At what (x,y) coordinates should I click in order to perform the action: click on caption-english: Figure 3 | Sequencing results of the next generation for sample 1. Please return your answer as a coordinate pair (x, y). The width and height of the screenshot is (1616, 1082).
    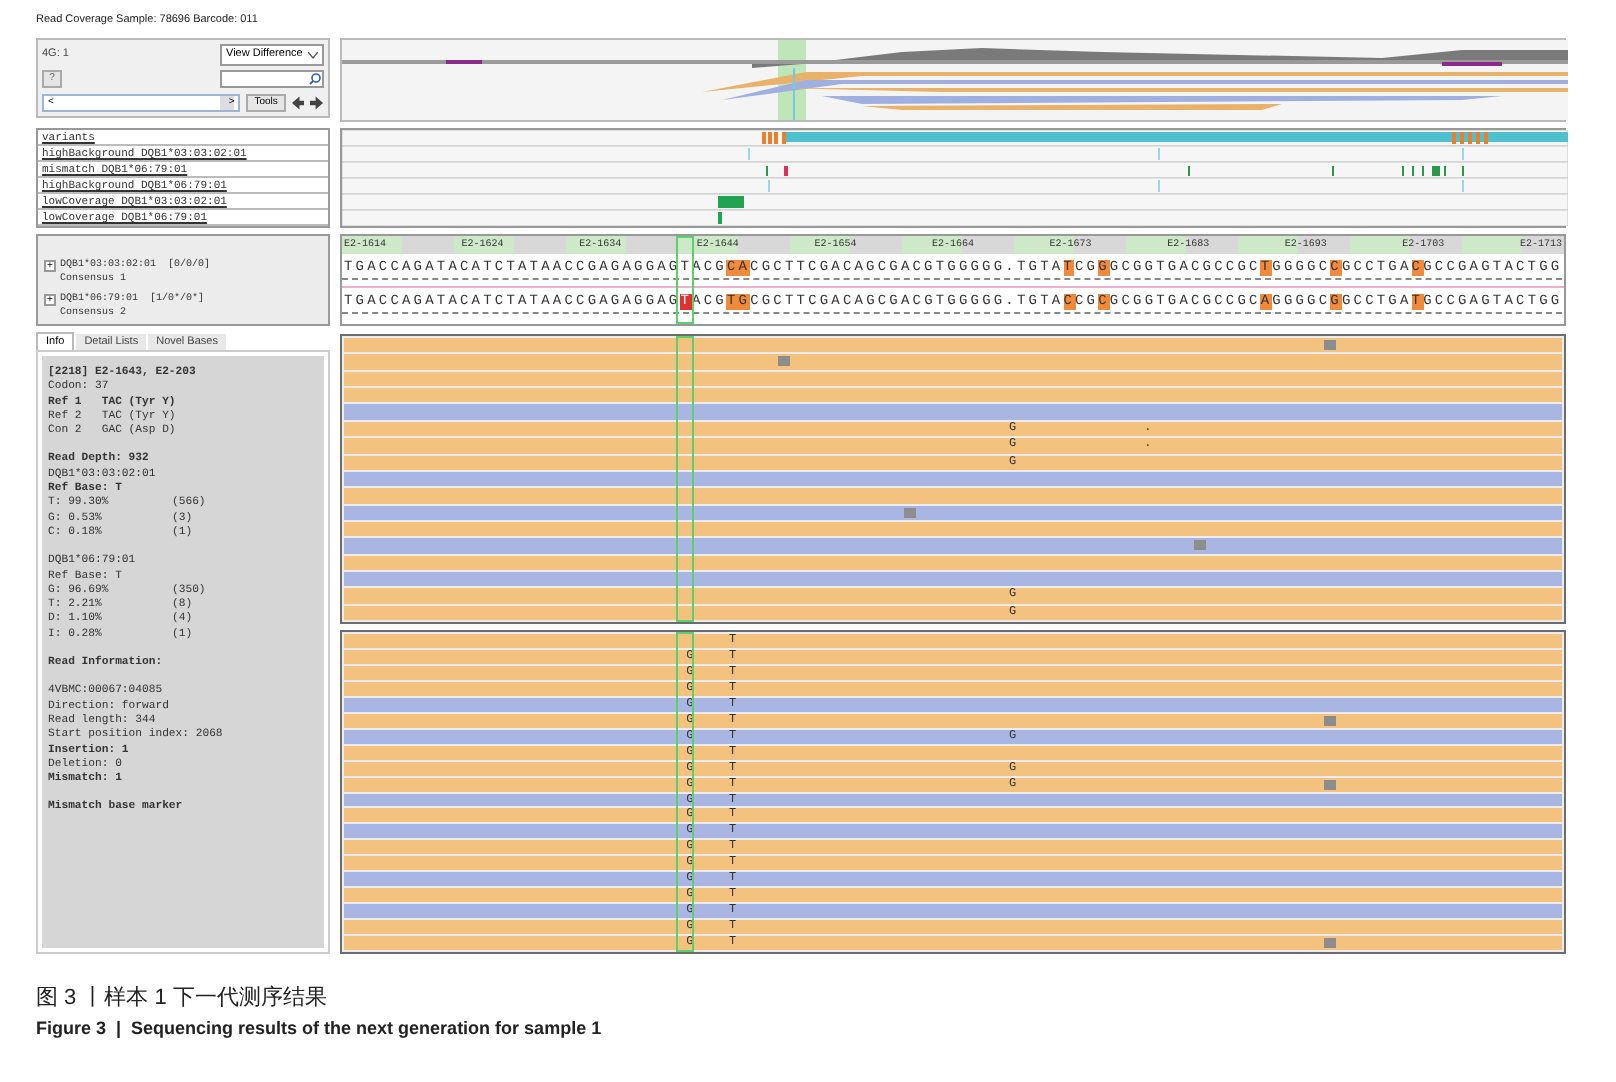
    Looking at the image, I should click on (320, 1029).